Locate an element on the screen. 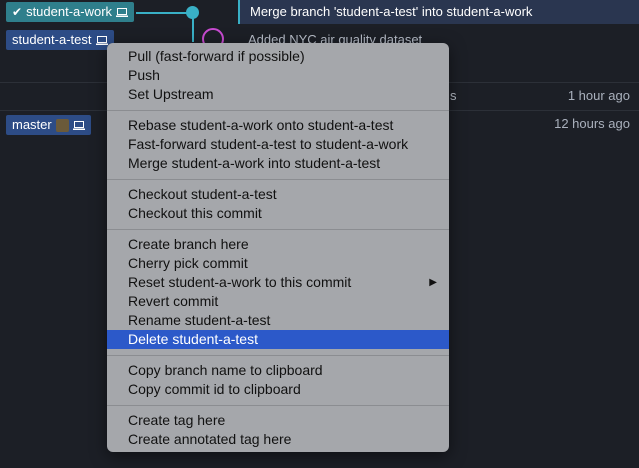 Image resolution: width=639 pixels, height=468 pixels. branch-pill-master: master is located at coordinates (48, 125).